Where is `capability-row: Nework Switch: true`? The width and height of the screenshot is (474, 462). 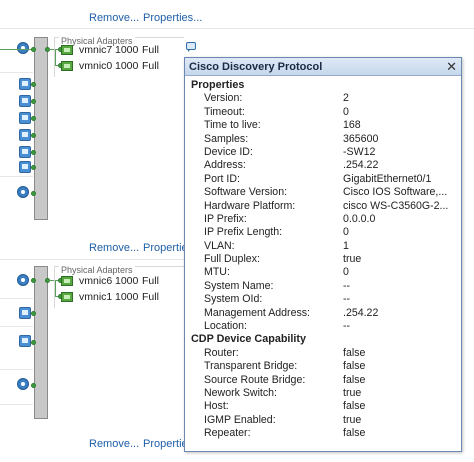
capability-row: Nework Switch: true is located at coordinates (326, 393).